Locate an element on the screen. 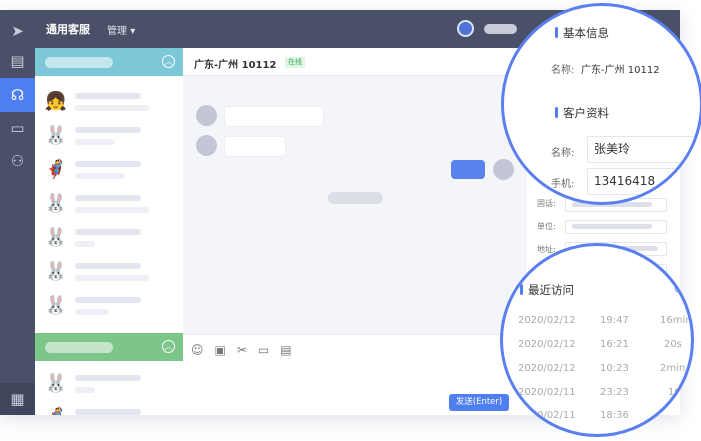 This screenshot has width=701, height=441. agent-message-bubble is located at coordinates (468, 169).